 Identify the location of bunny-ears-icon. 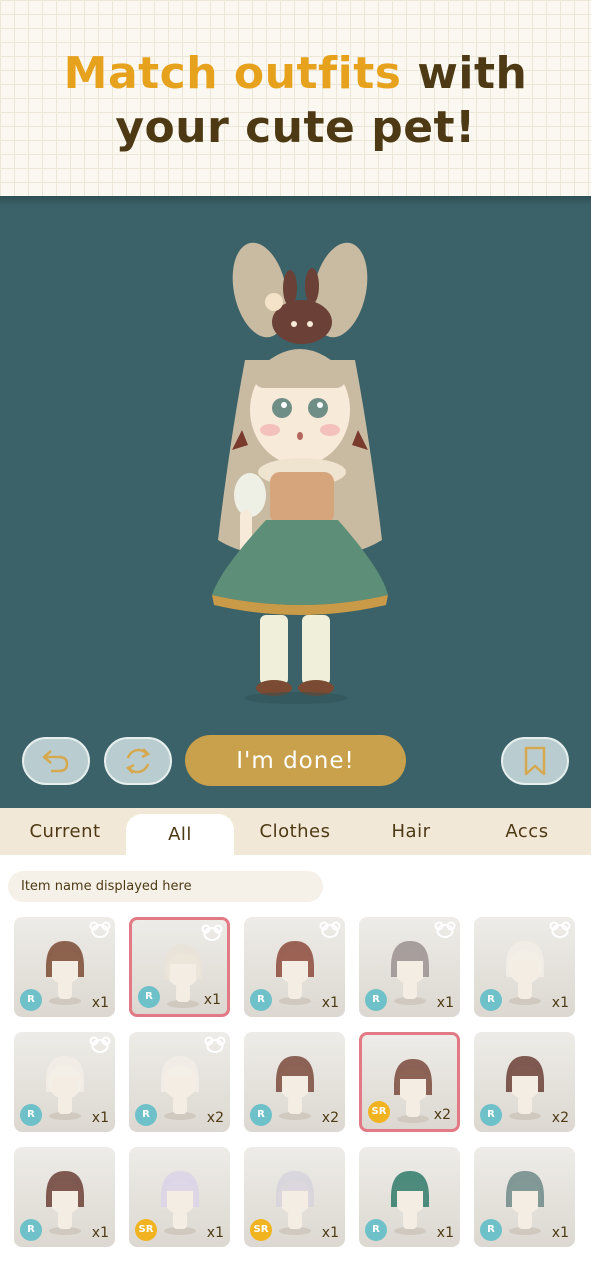
(295, 1088).